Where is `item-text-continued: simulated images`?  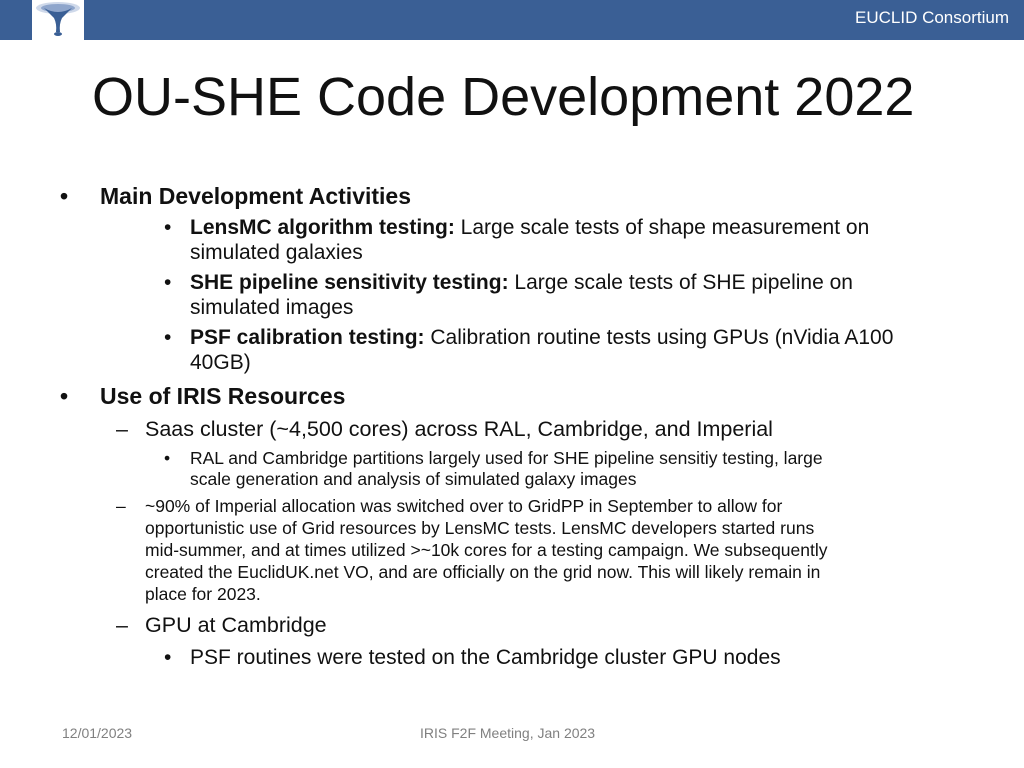
item-text-continued: simulated images is located at coordinates (272, 307).